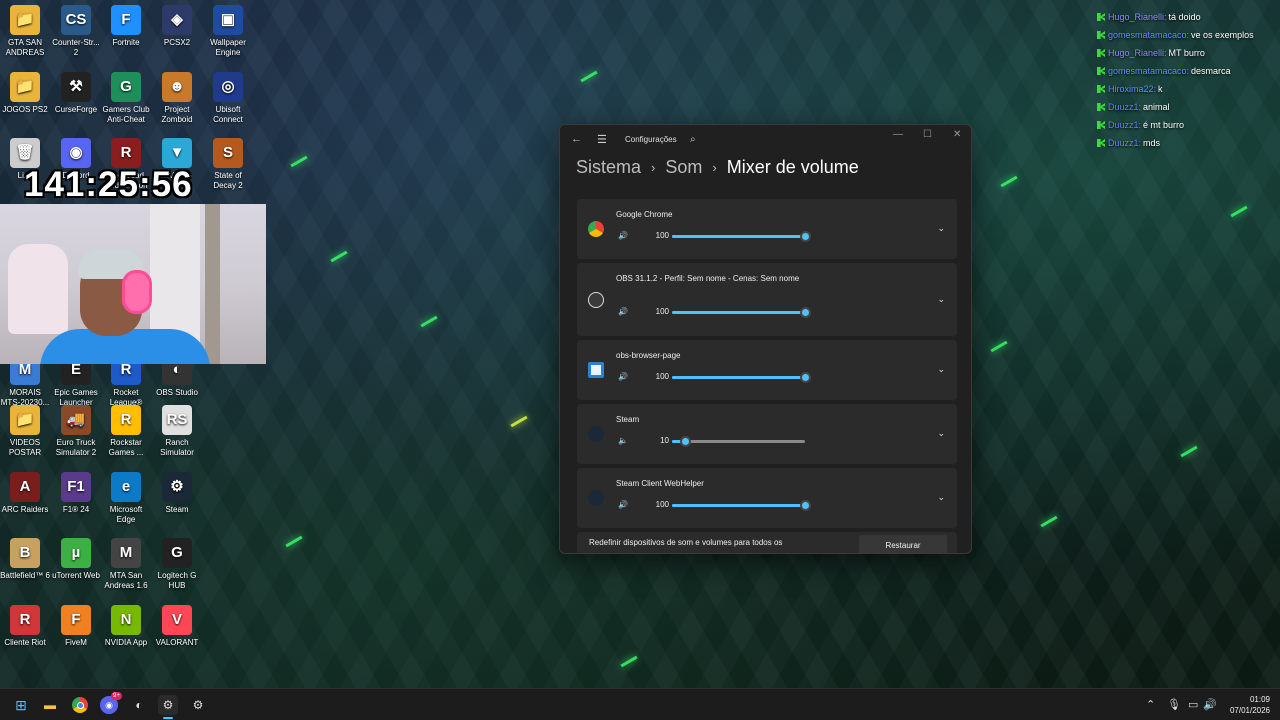 This screenshot has height=720, width=1280. What do you see at coordinates (25, 487) in the screenshot?
I see `app-icon: A` at bounding box center [25, 487].